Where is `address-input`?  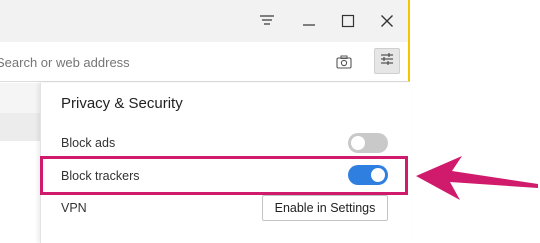
address-input is located at coordinates (157, 62).